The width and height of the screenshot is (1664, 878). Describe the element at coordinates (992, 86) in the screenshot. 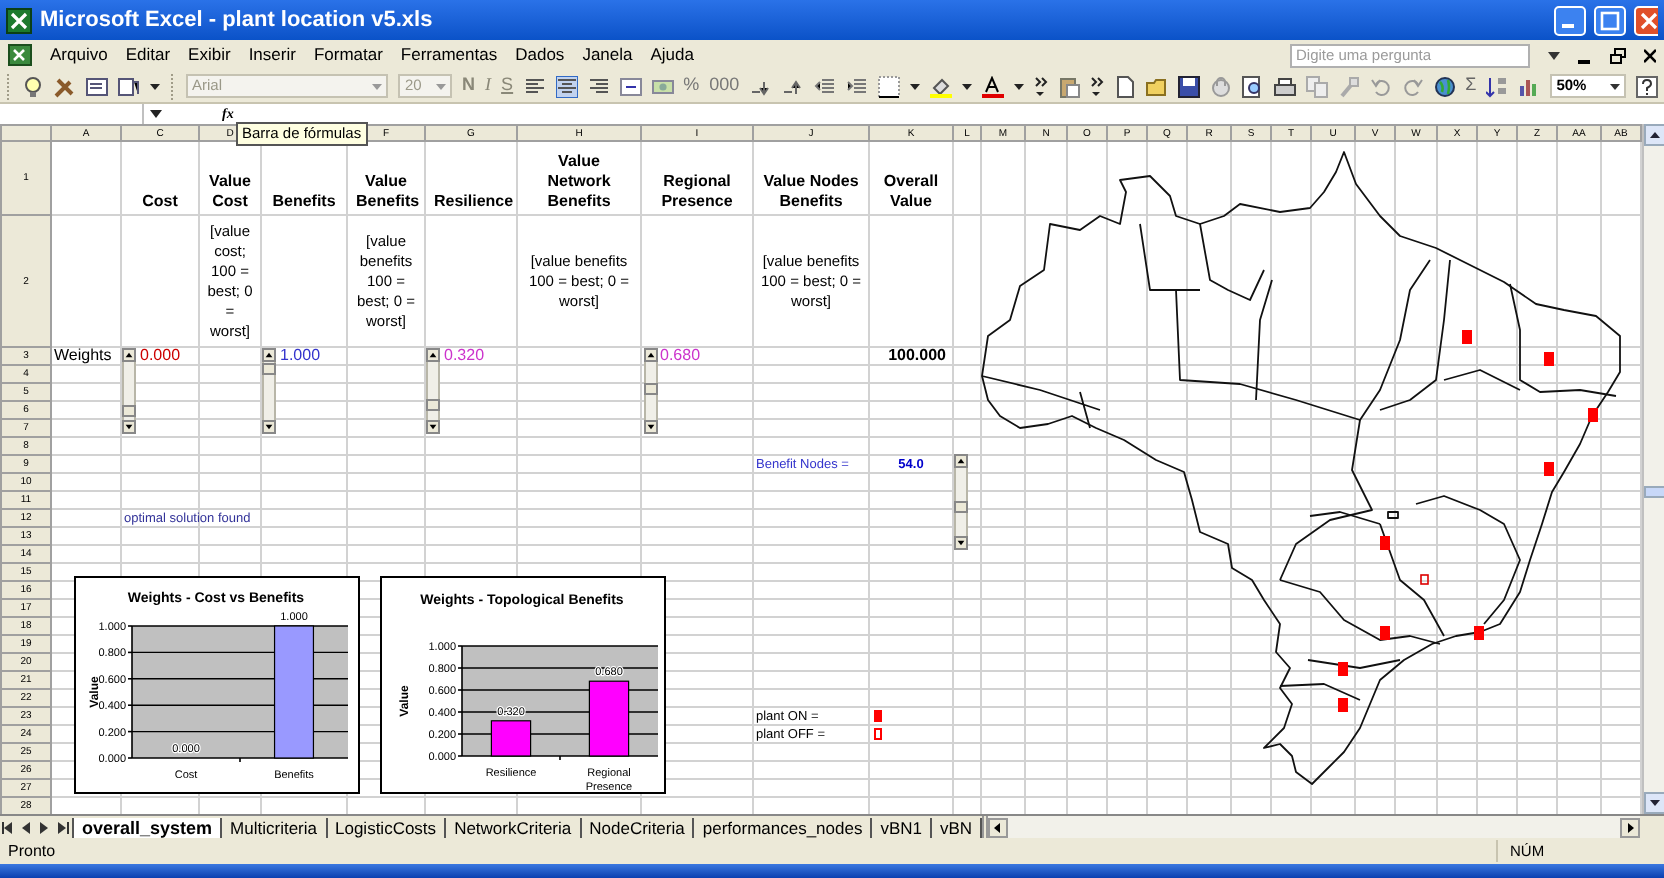

I see `font-color-icon` at that location.